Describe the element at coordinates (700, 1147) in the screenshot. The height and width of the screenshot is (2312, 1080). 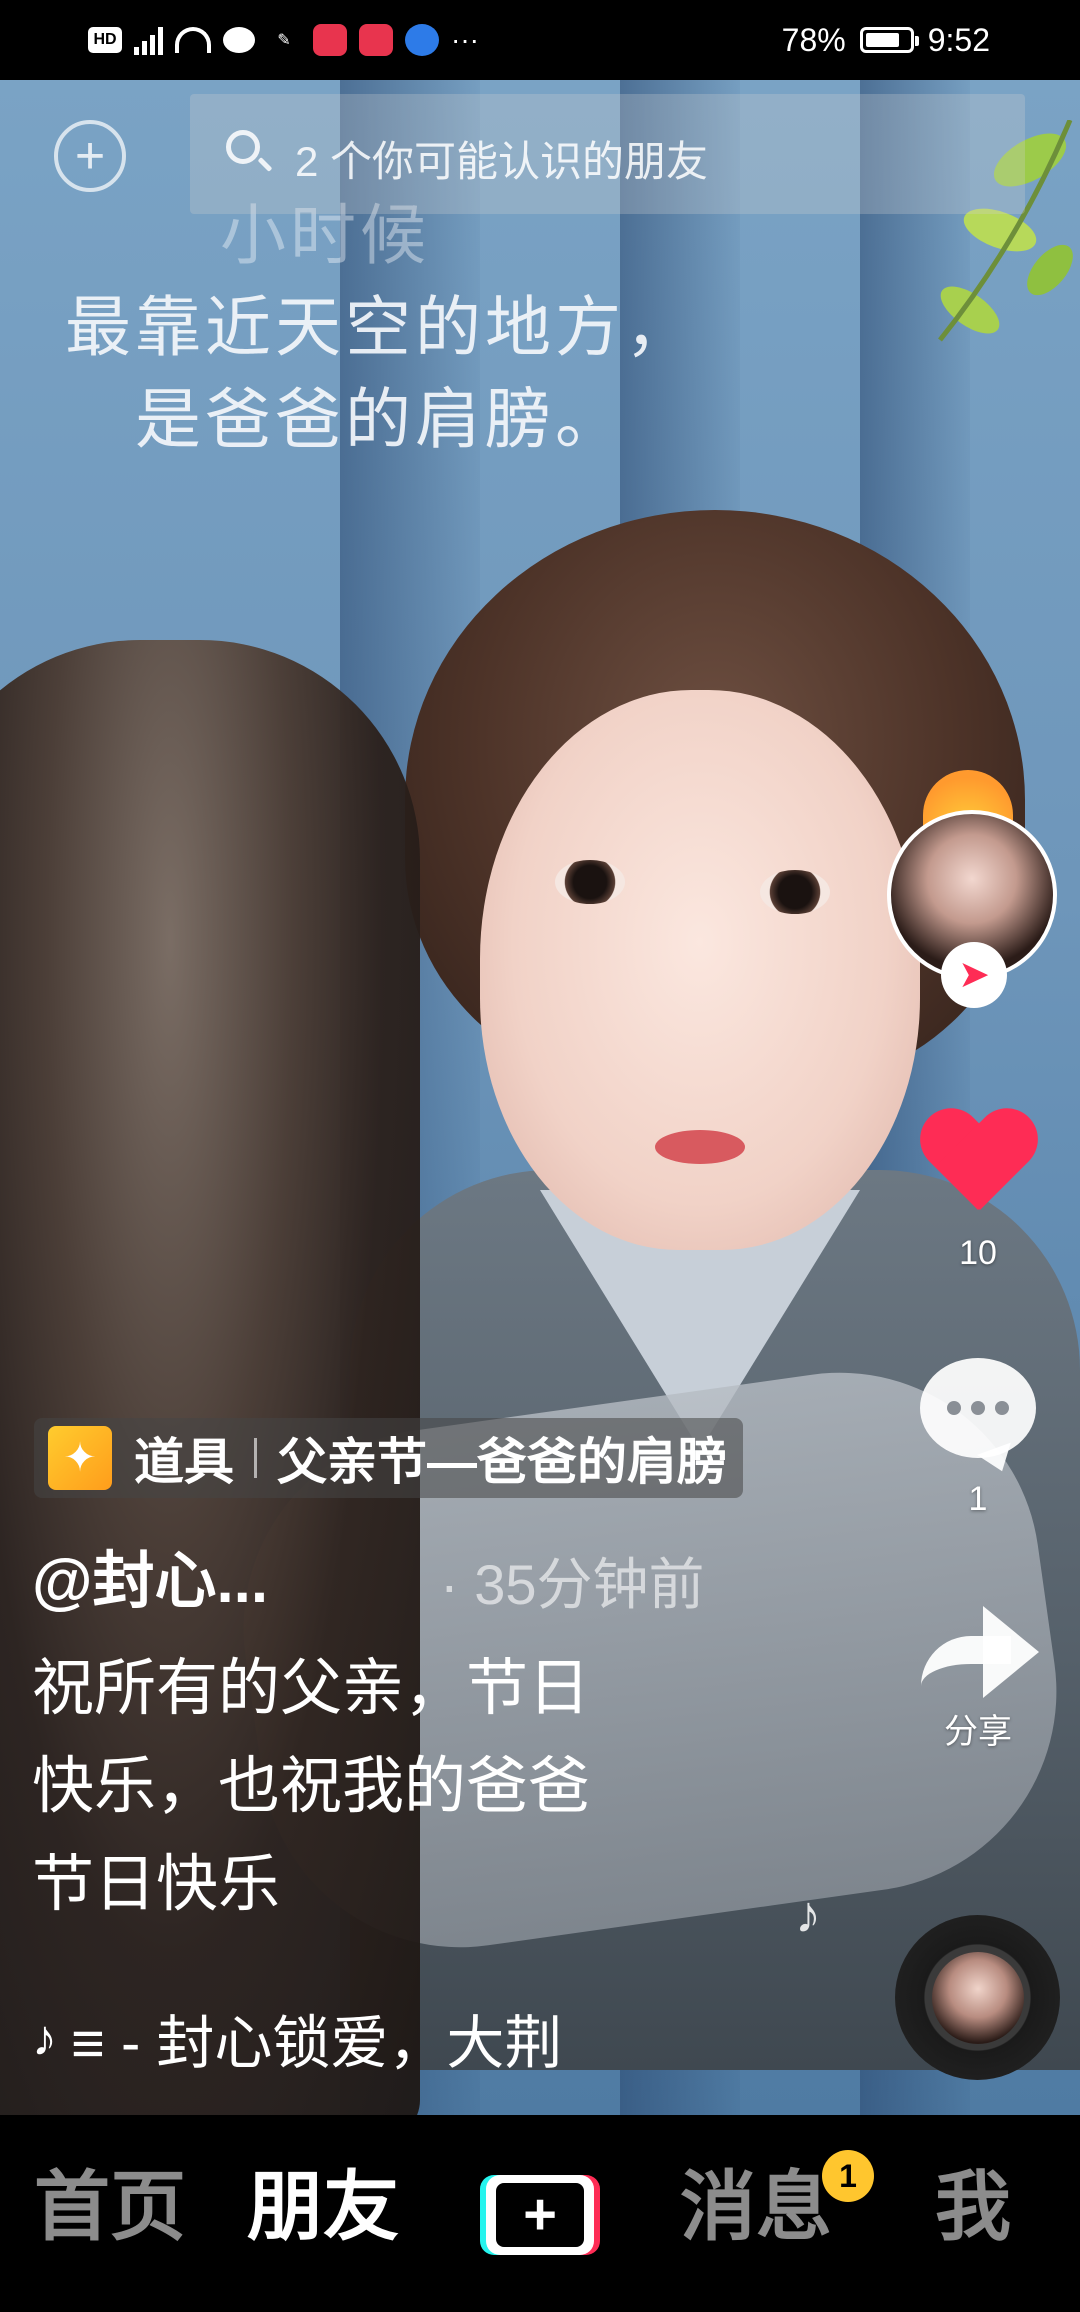
I see `lips` at that location.